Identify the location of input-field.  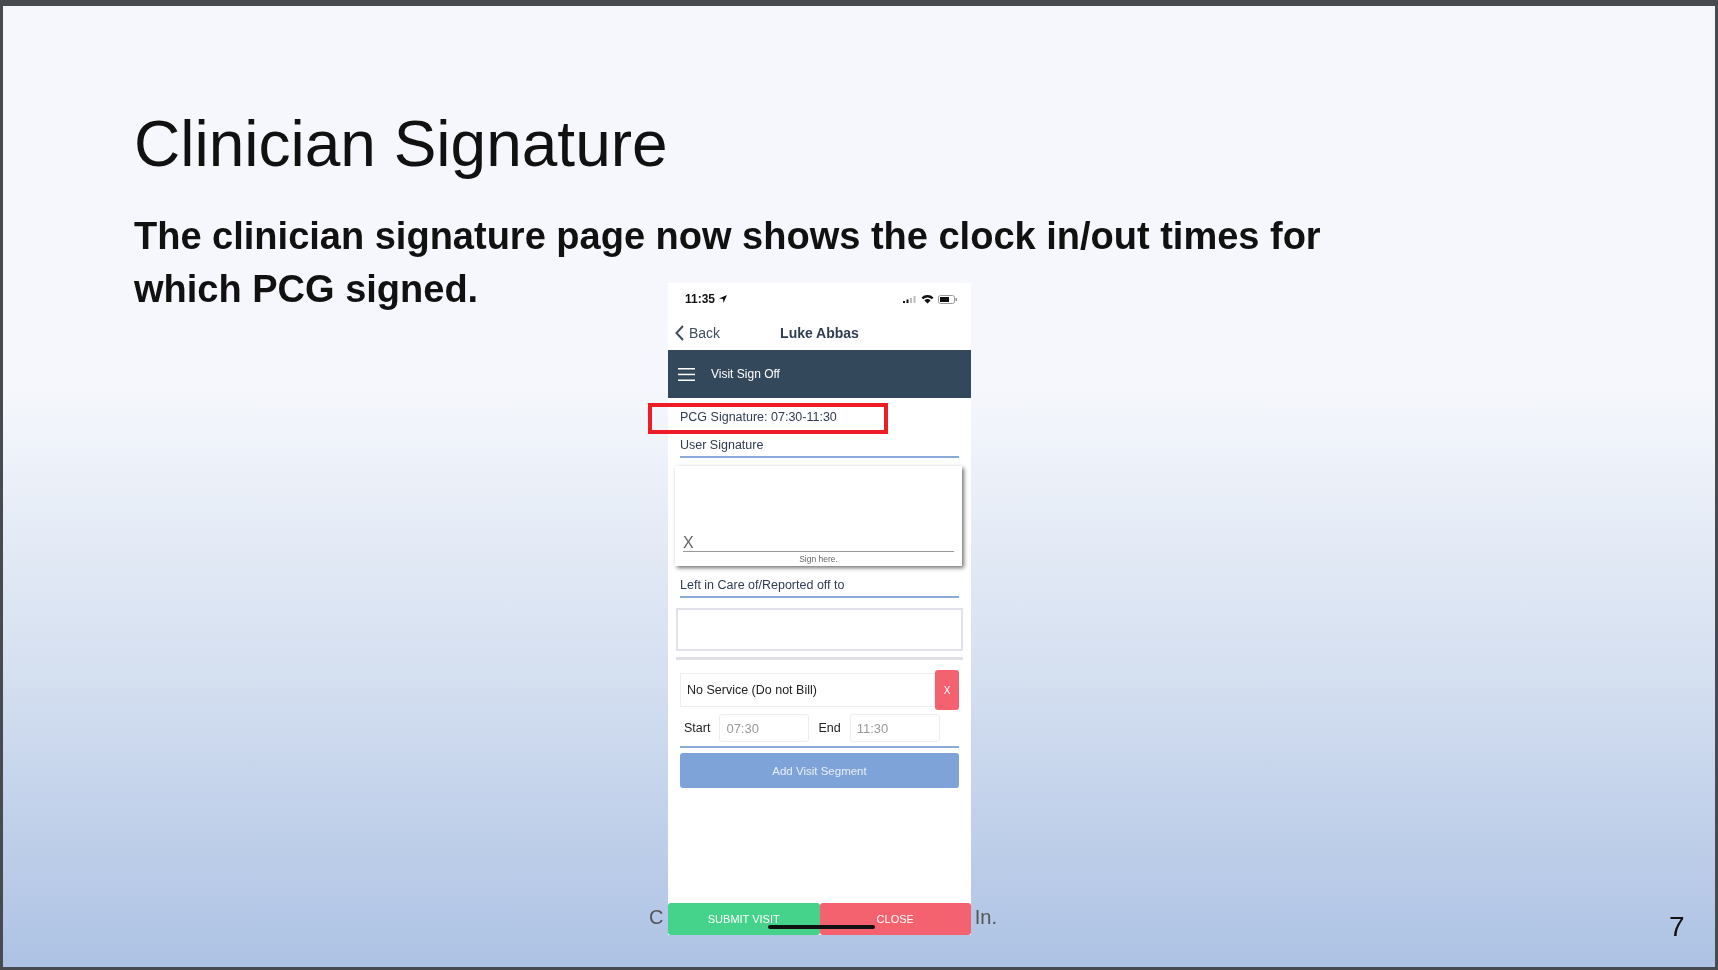
(819, 629).